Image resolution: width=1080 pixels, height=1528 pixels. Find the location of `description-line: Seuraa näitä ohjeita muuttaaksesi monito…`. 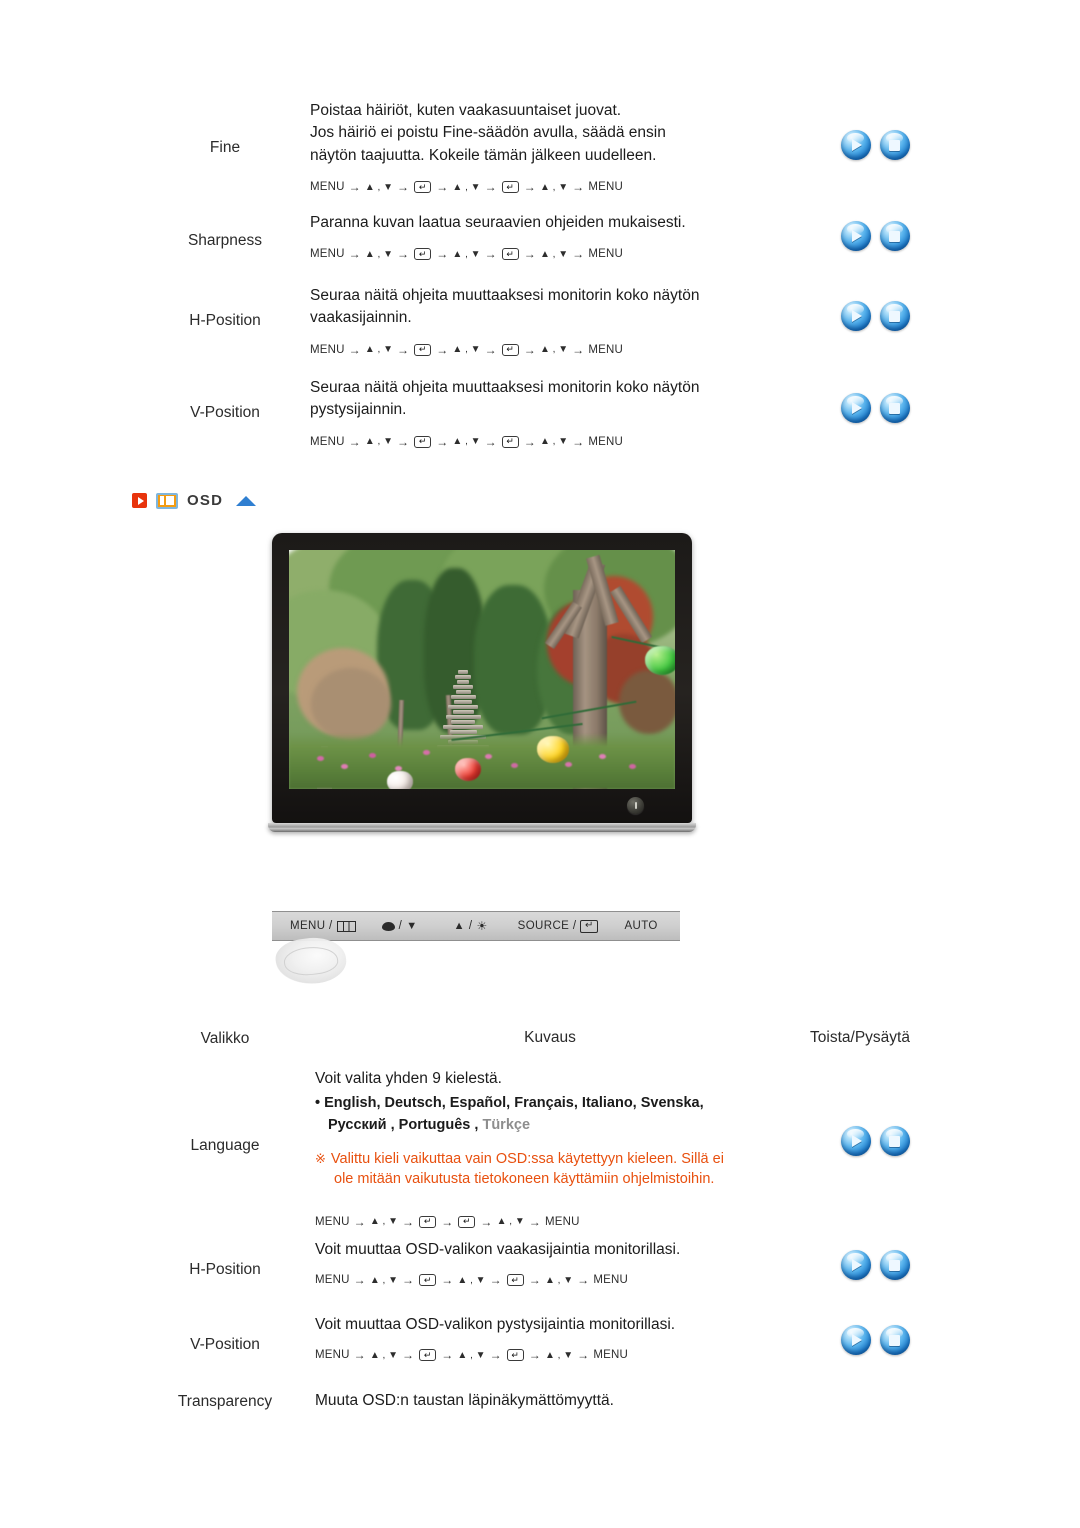

description-line: Seuraa näitä ohjeita muuttaaksesi monito… is located at coordinates (505, 295).